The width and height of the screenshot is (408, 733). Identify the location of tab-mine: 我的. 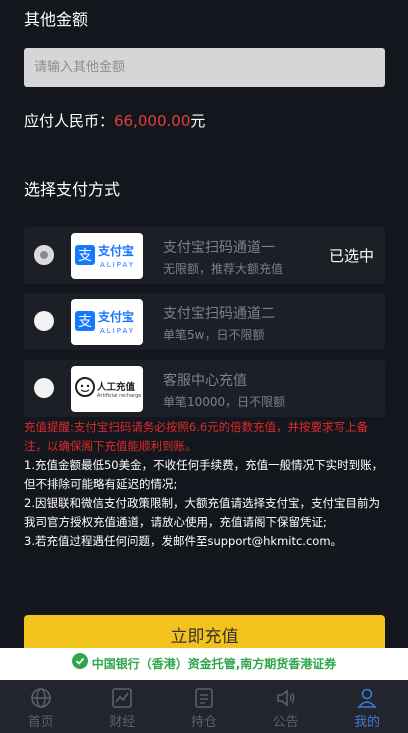
(367, 706).